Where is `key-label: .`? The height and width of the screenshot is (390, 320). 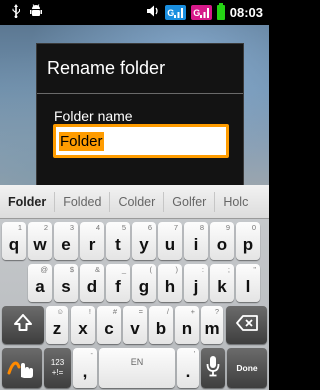 key-label: . is located at coordinates (188, 371).